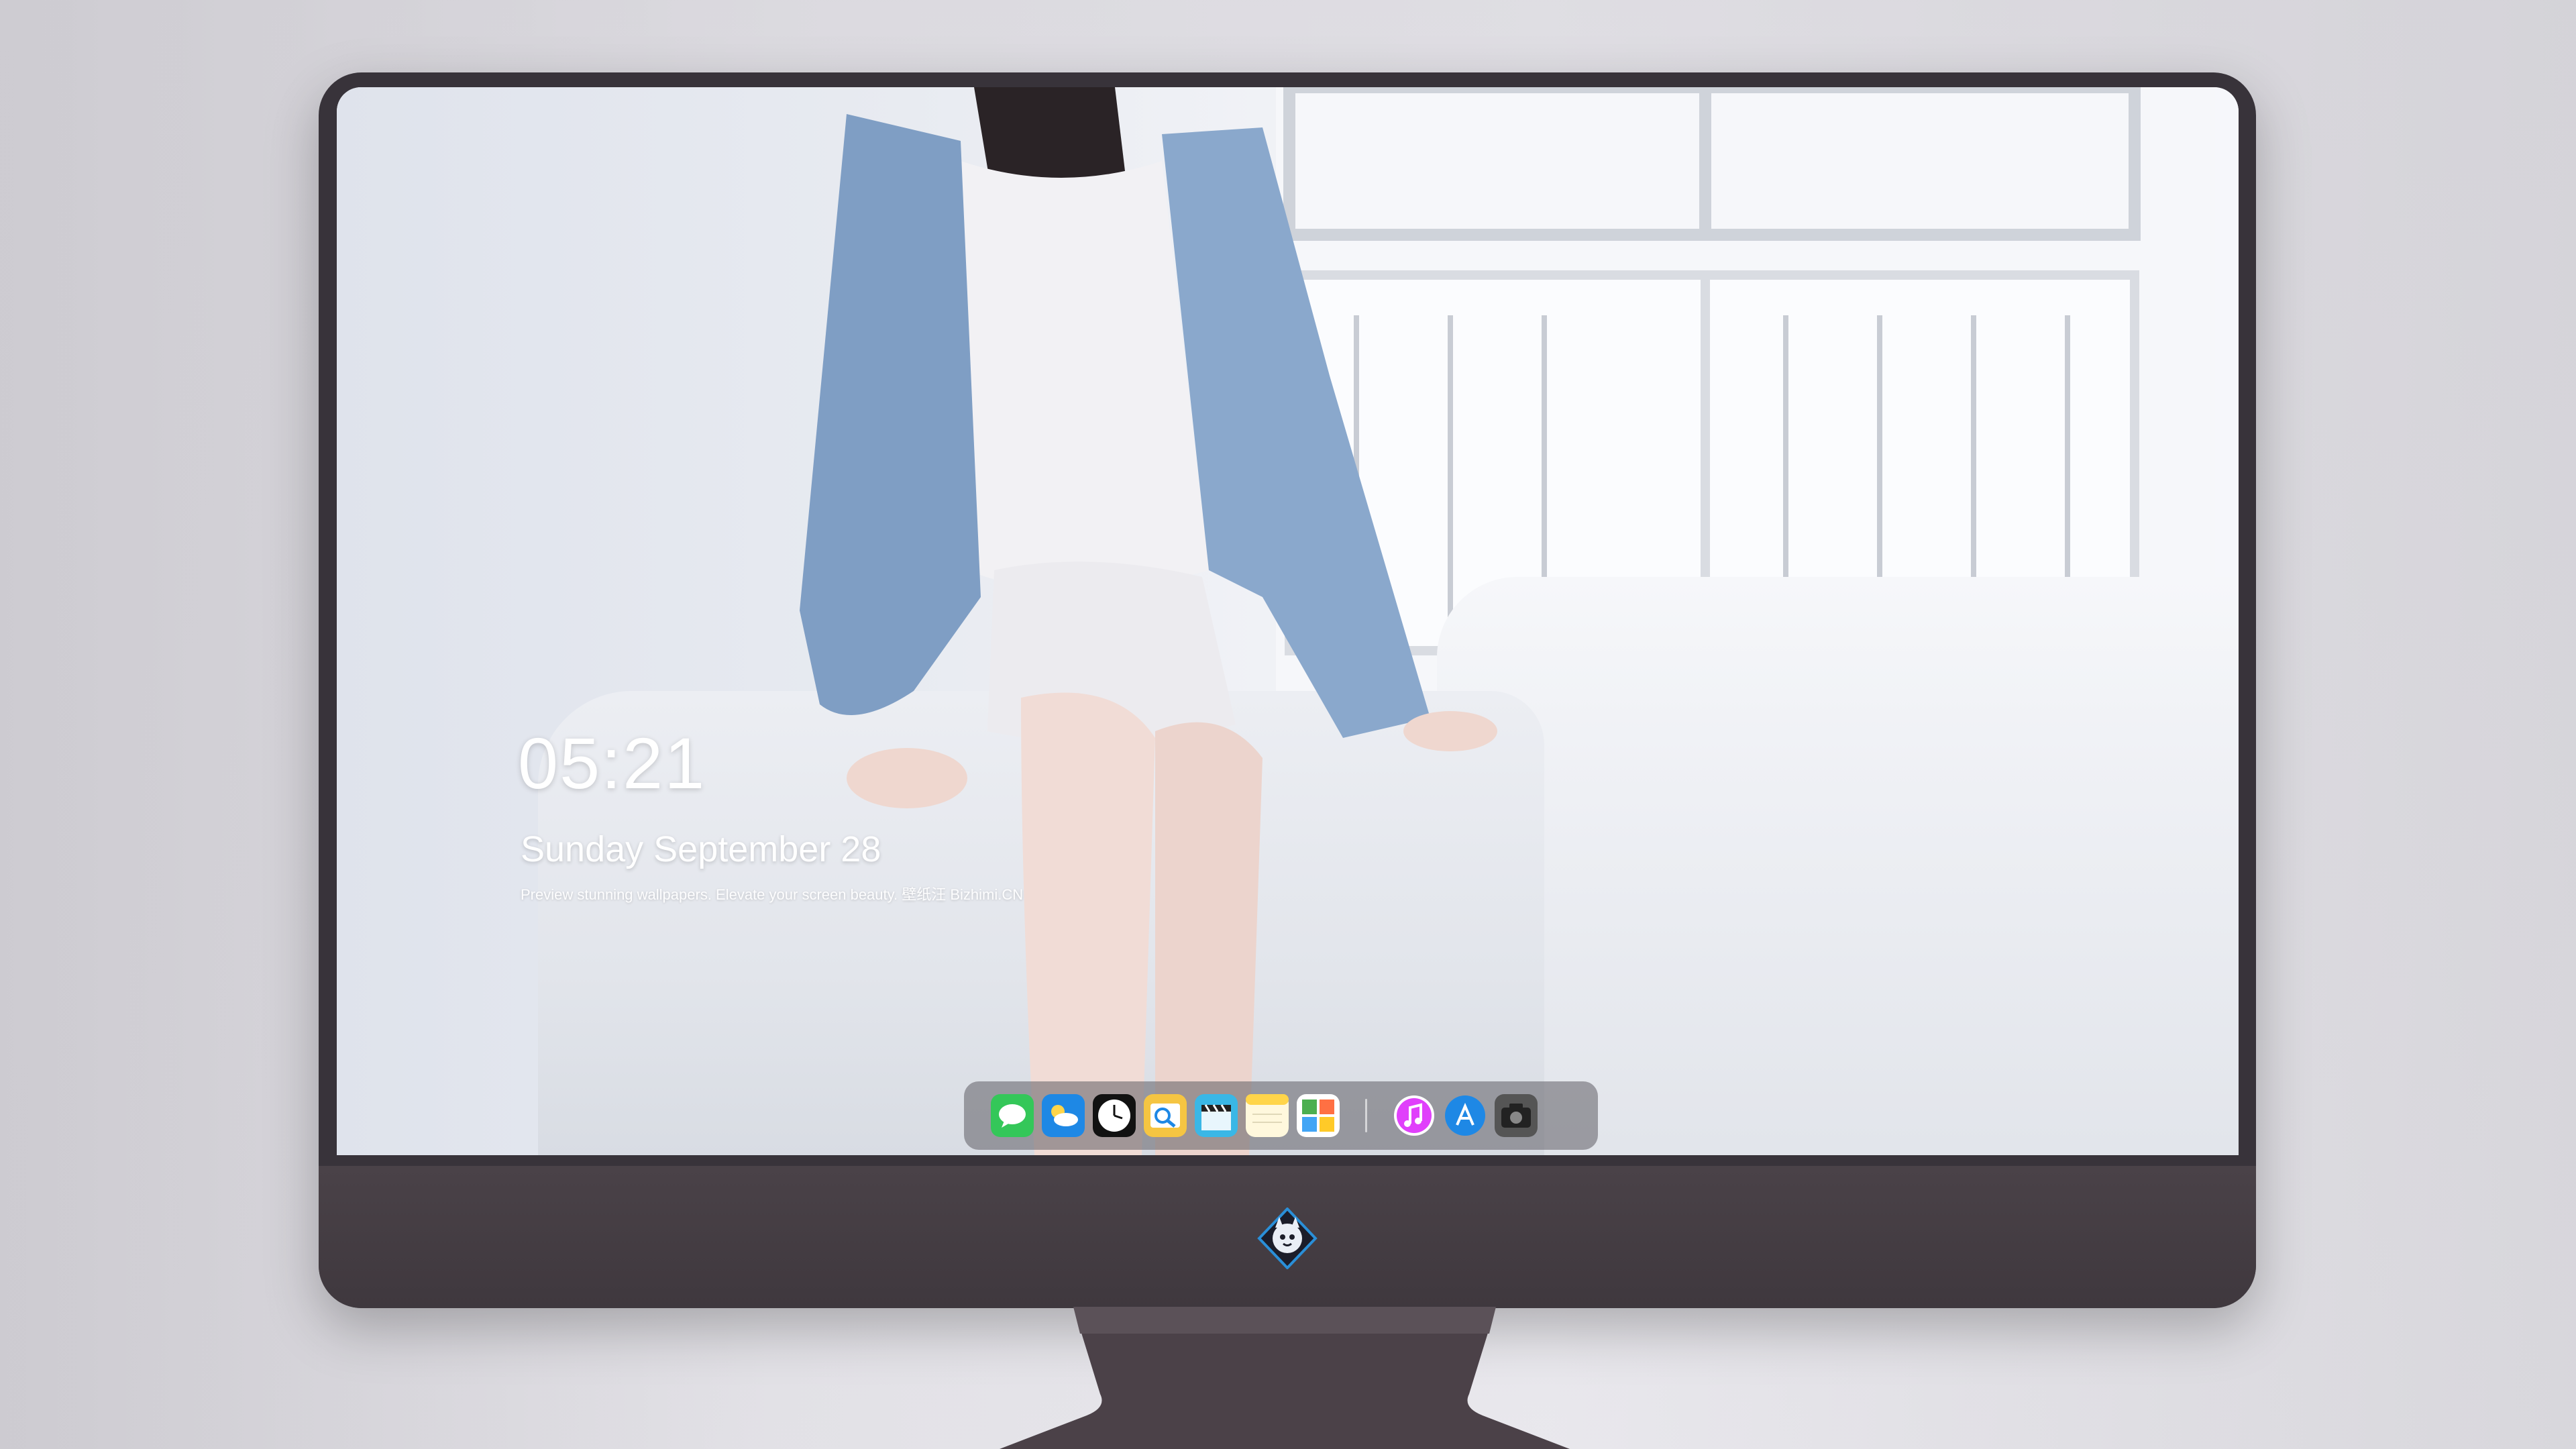  I want to click on lockscreen-date: Sunday September 28, so click(701, 849).